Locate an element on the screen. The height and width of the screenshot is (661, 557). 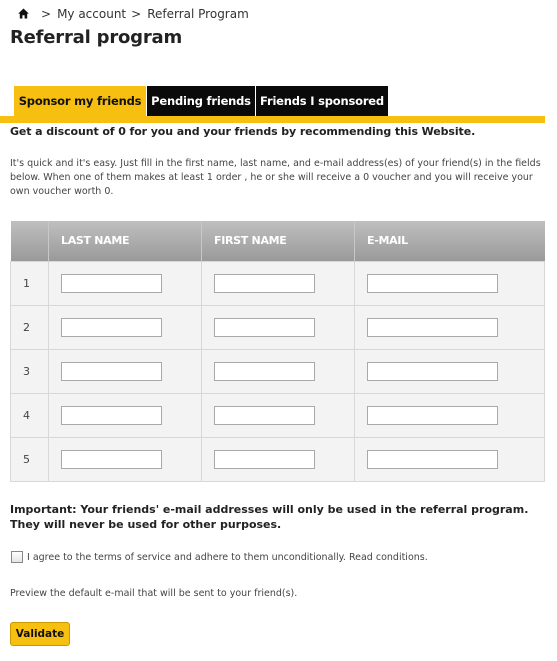
row-index: 5 is located at coordinates (29, 459).